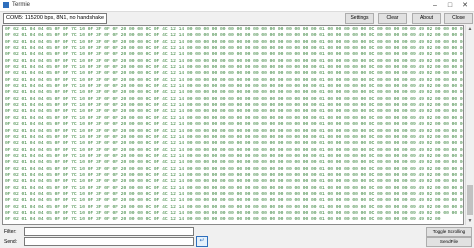 The image size is (474, 248). What do you see at coordinates (470, 29) in the screenshot?
I see `scroll-up-icon: ▲` at bounding box center [470, 29].